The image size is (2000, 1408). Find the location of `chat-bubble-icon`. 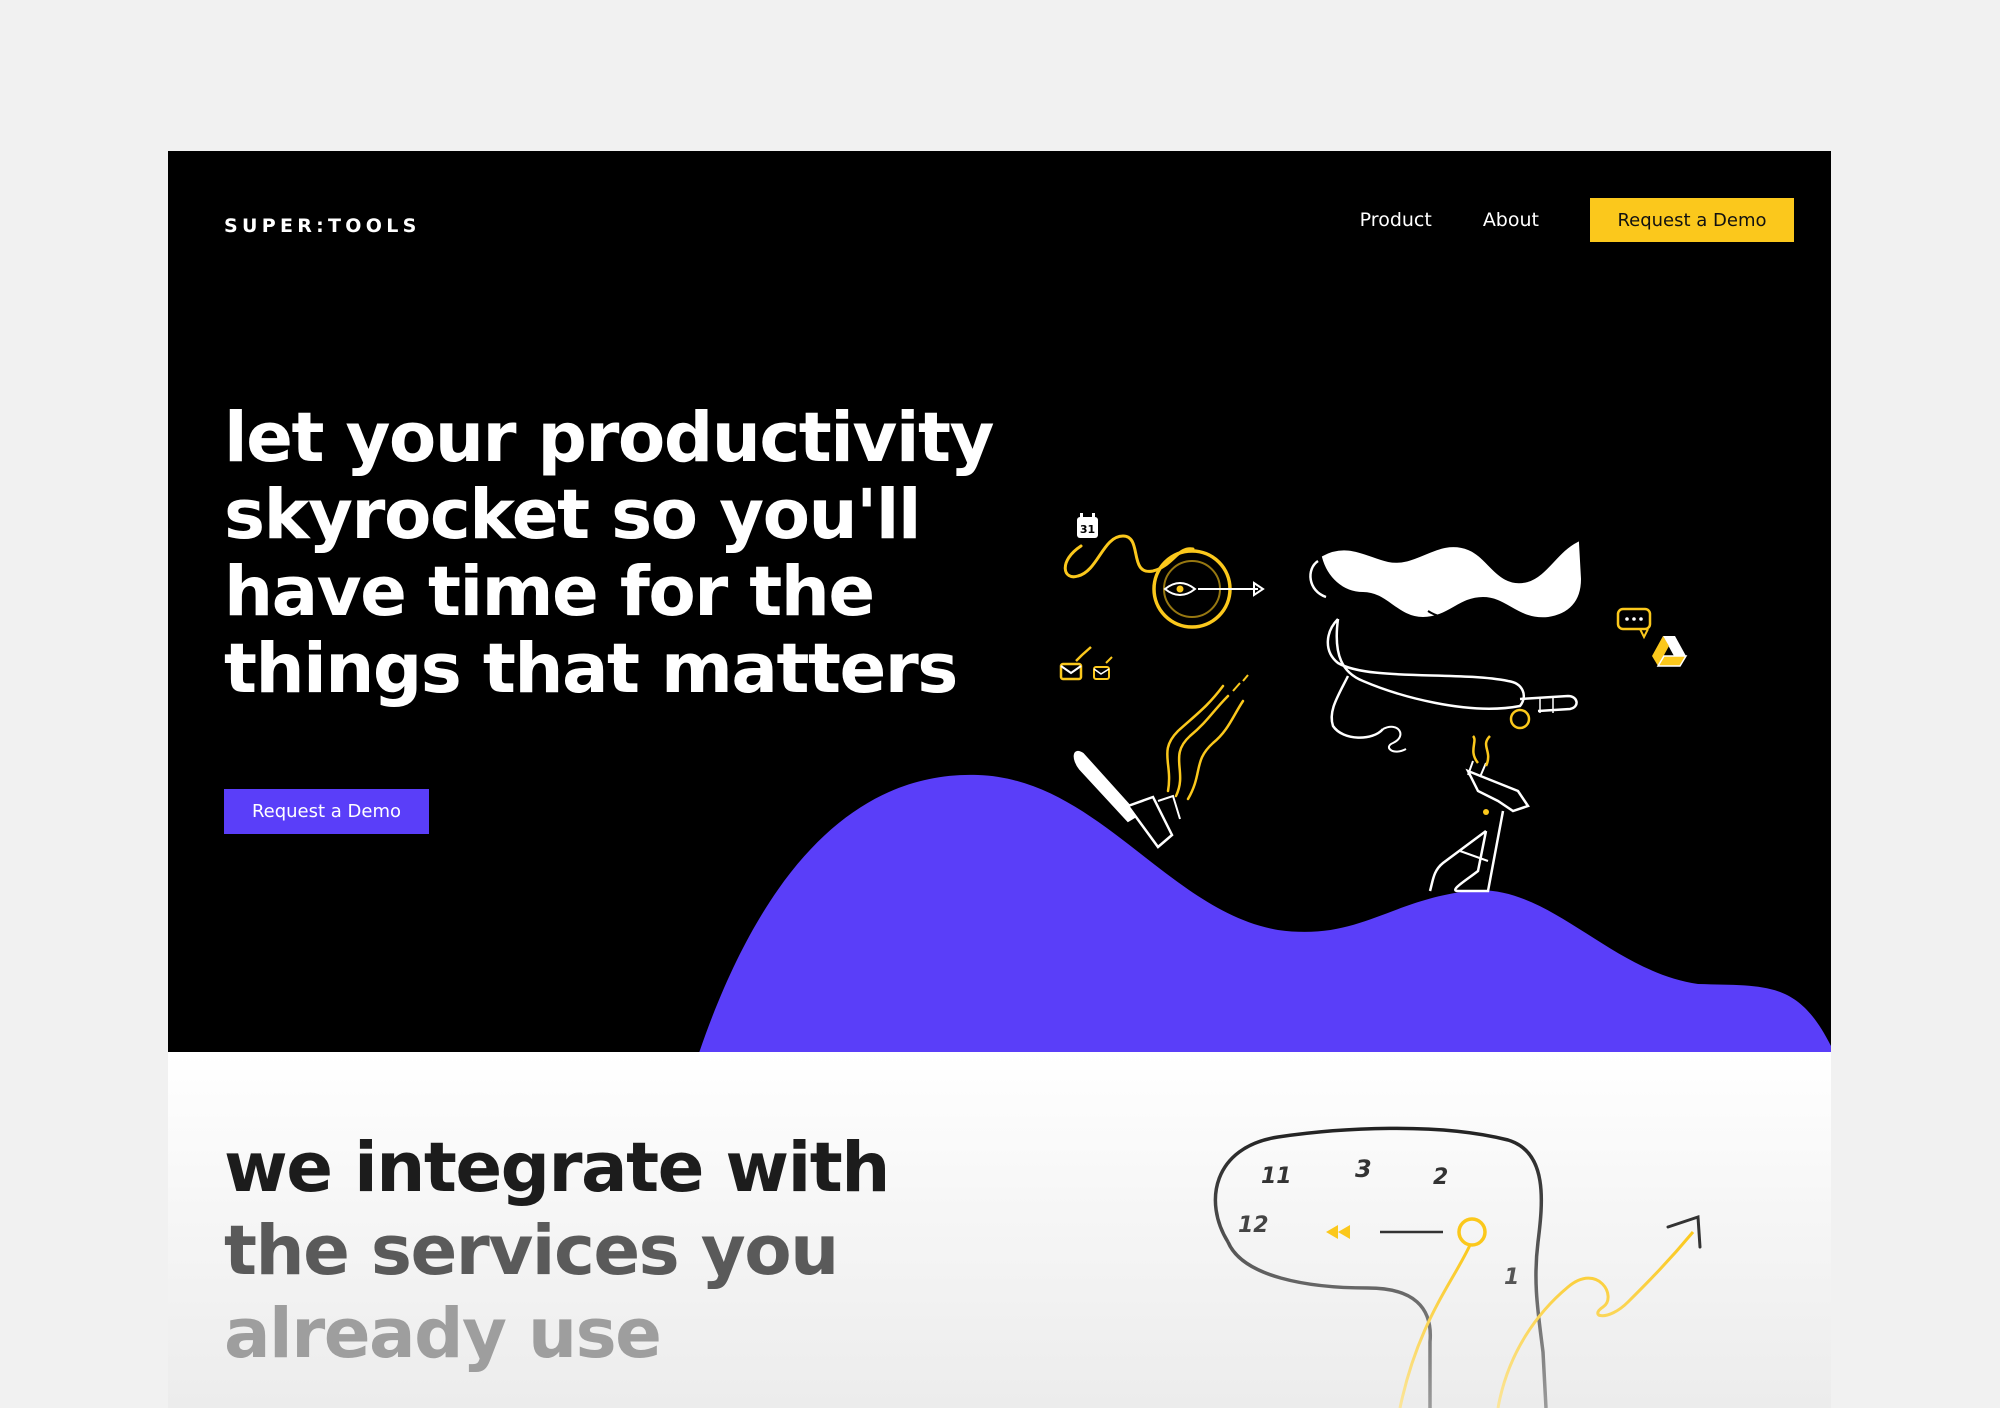

chat-bubble-icon is located at coordinates (1634, 623).